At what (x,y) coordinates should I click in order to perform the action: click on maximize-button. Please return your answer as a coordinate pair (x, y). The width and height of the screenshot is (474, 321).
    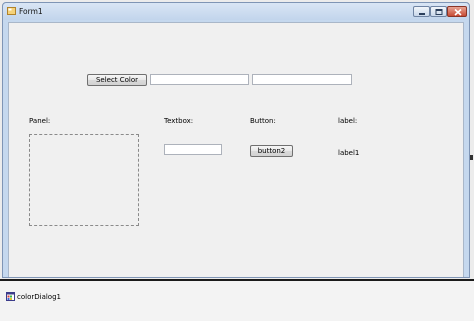
    Looking at the image, I should click on (438, 11).